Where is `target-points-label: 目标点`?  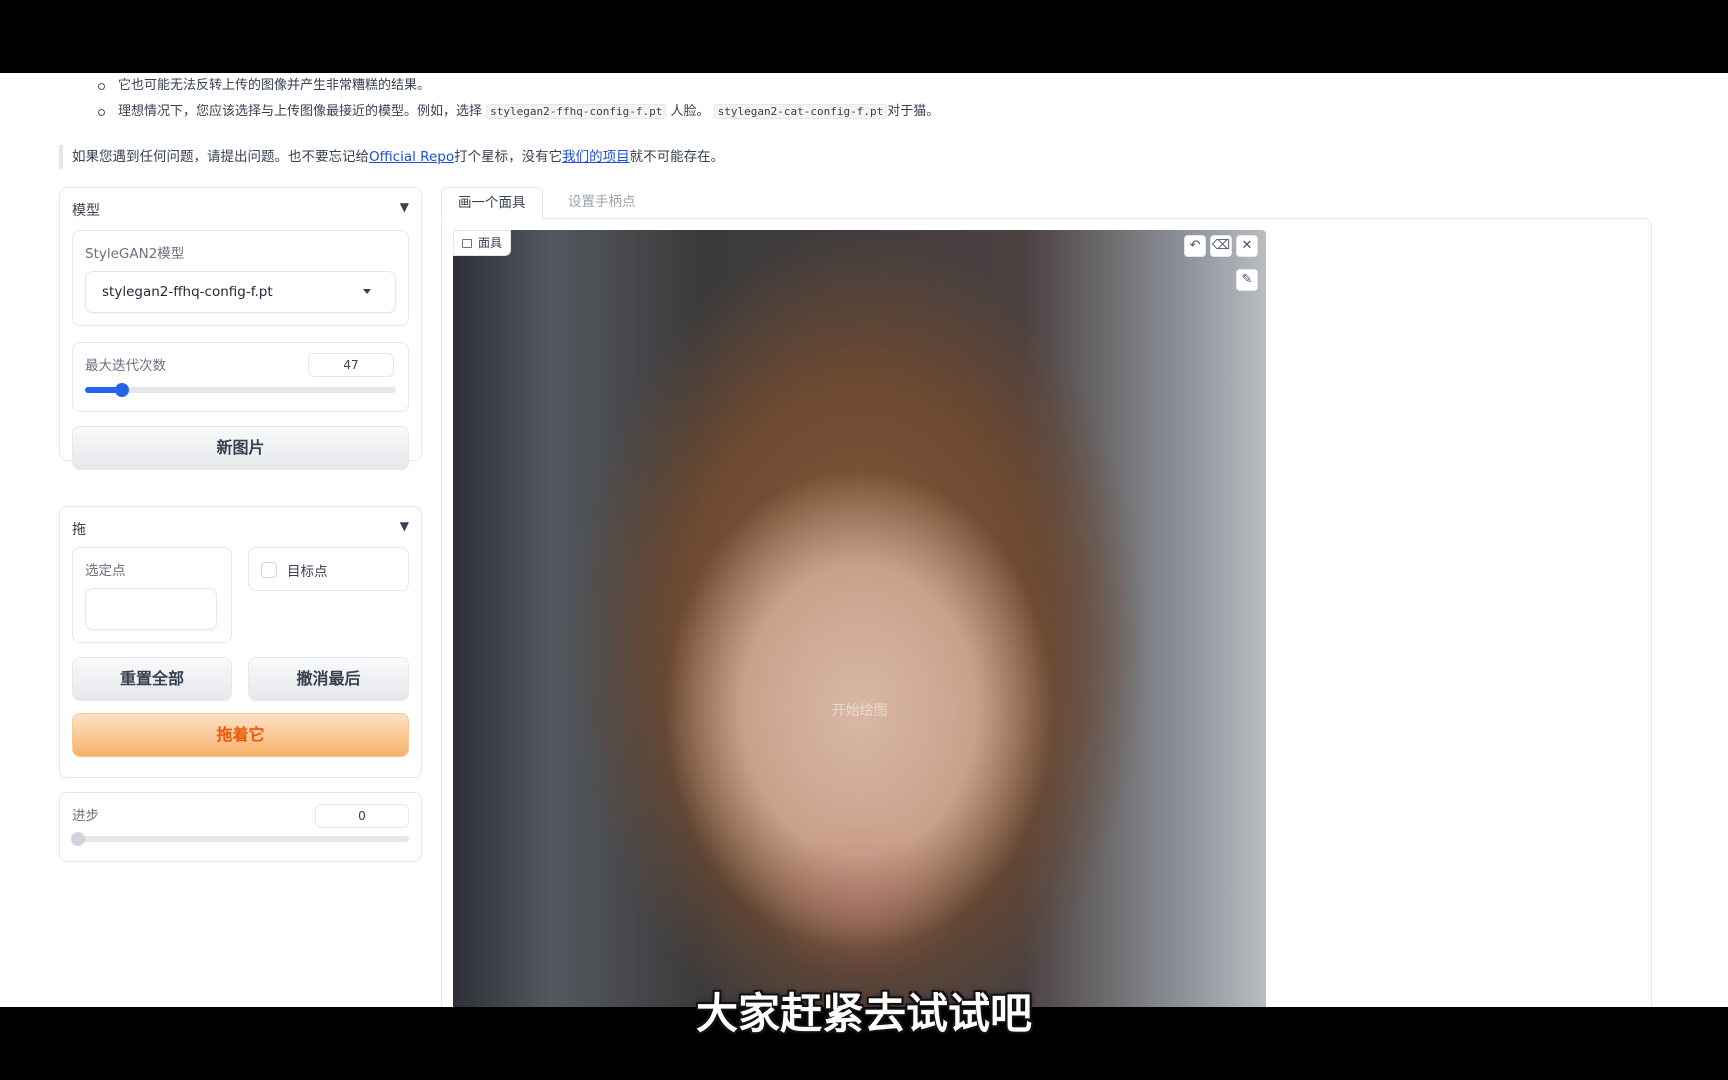 target-points-label: 目标点 is located at coordinates (307, 572).